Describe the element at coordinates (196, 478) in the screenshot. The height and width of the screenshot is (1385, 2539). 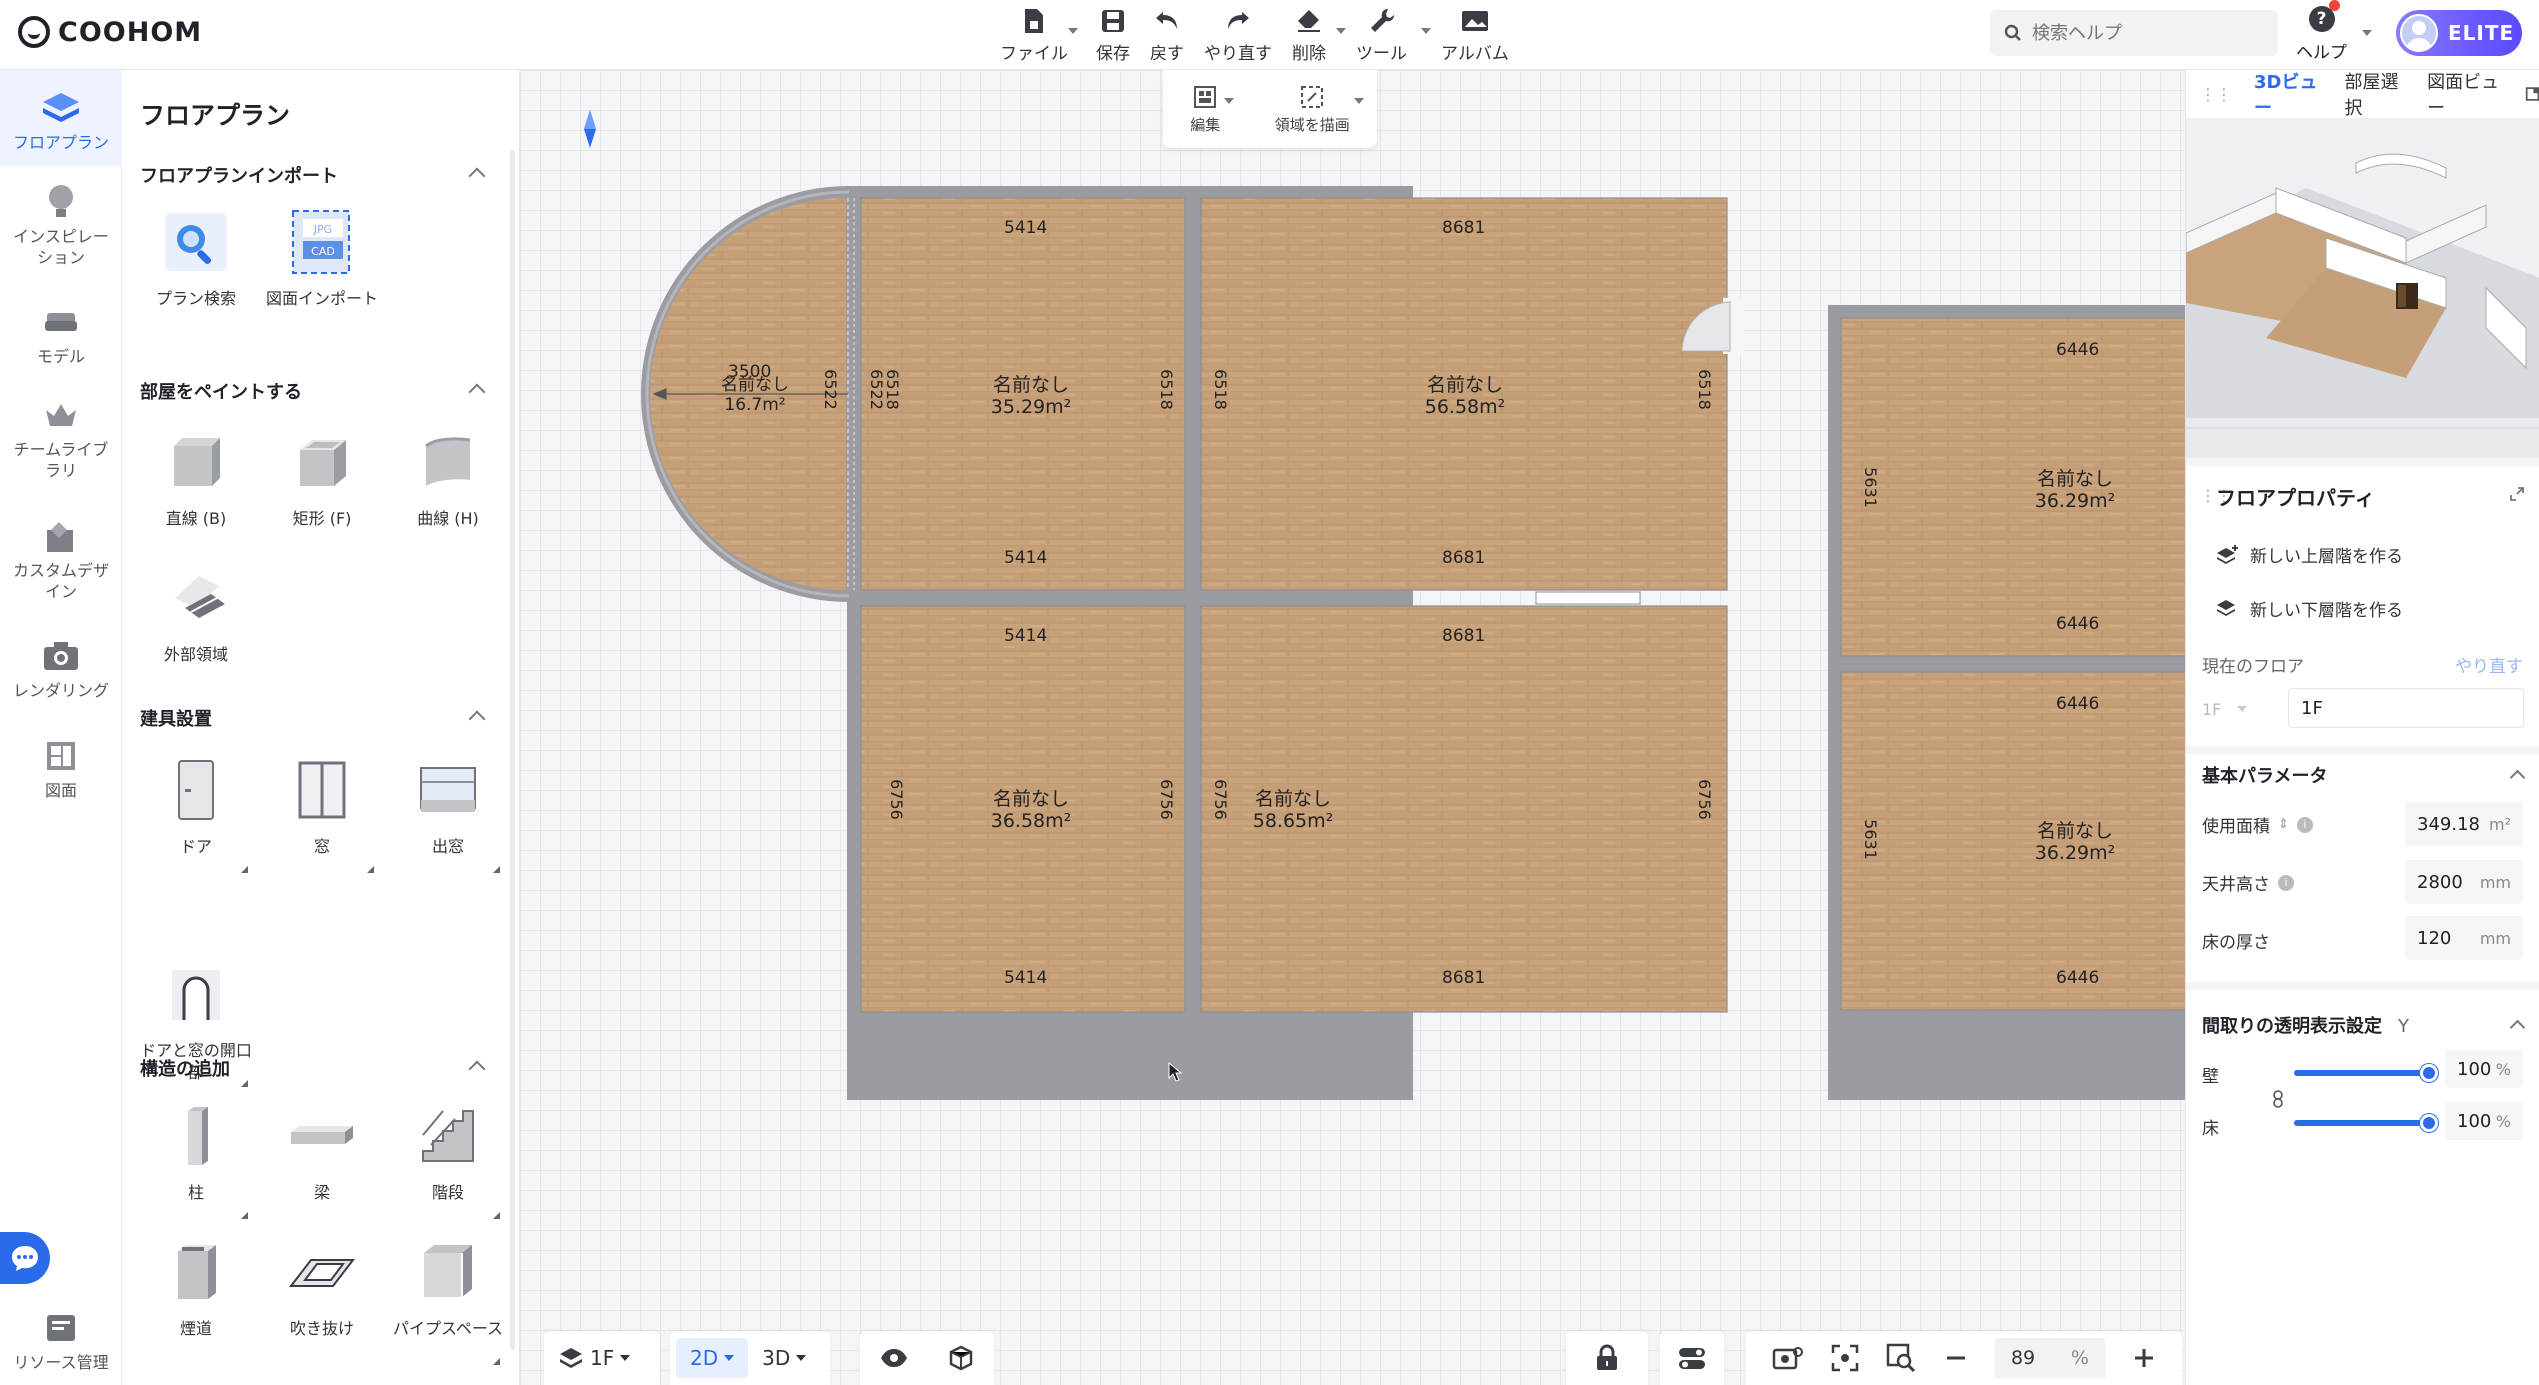
I see `draw-line-room-button: 直線 (B)` at that location.